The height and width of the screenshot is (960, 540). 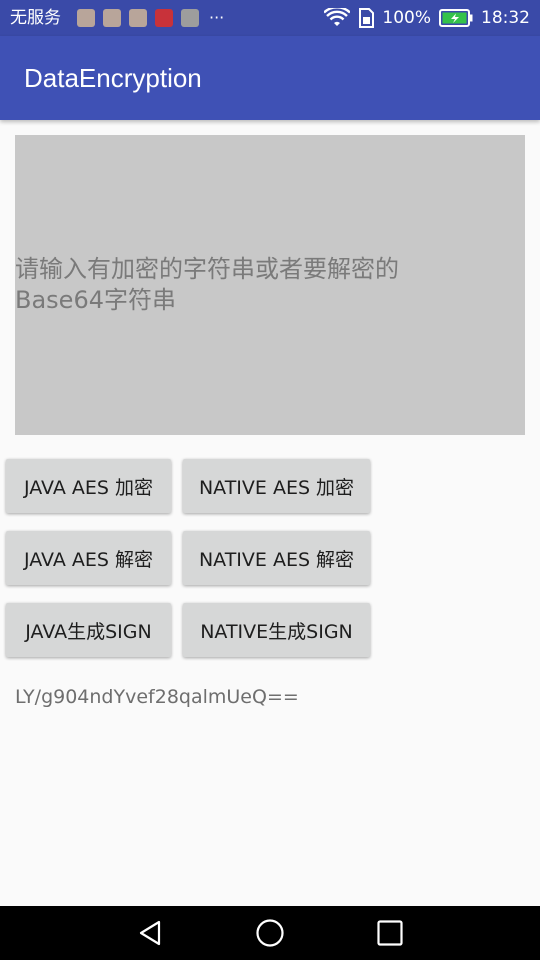 What do you see at coordinates (390, 933) in the screenshot?
I see `recent-apps-icon` at bounding box center [390, 933].